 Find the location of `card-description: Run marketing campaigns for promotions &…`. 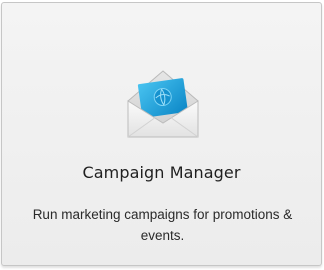

card-description: Run marketing campaigns for promotions &… is located at coordinates (162, 225).